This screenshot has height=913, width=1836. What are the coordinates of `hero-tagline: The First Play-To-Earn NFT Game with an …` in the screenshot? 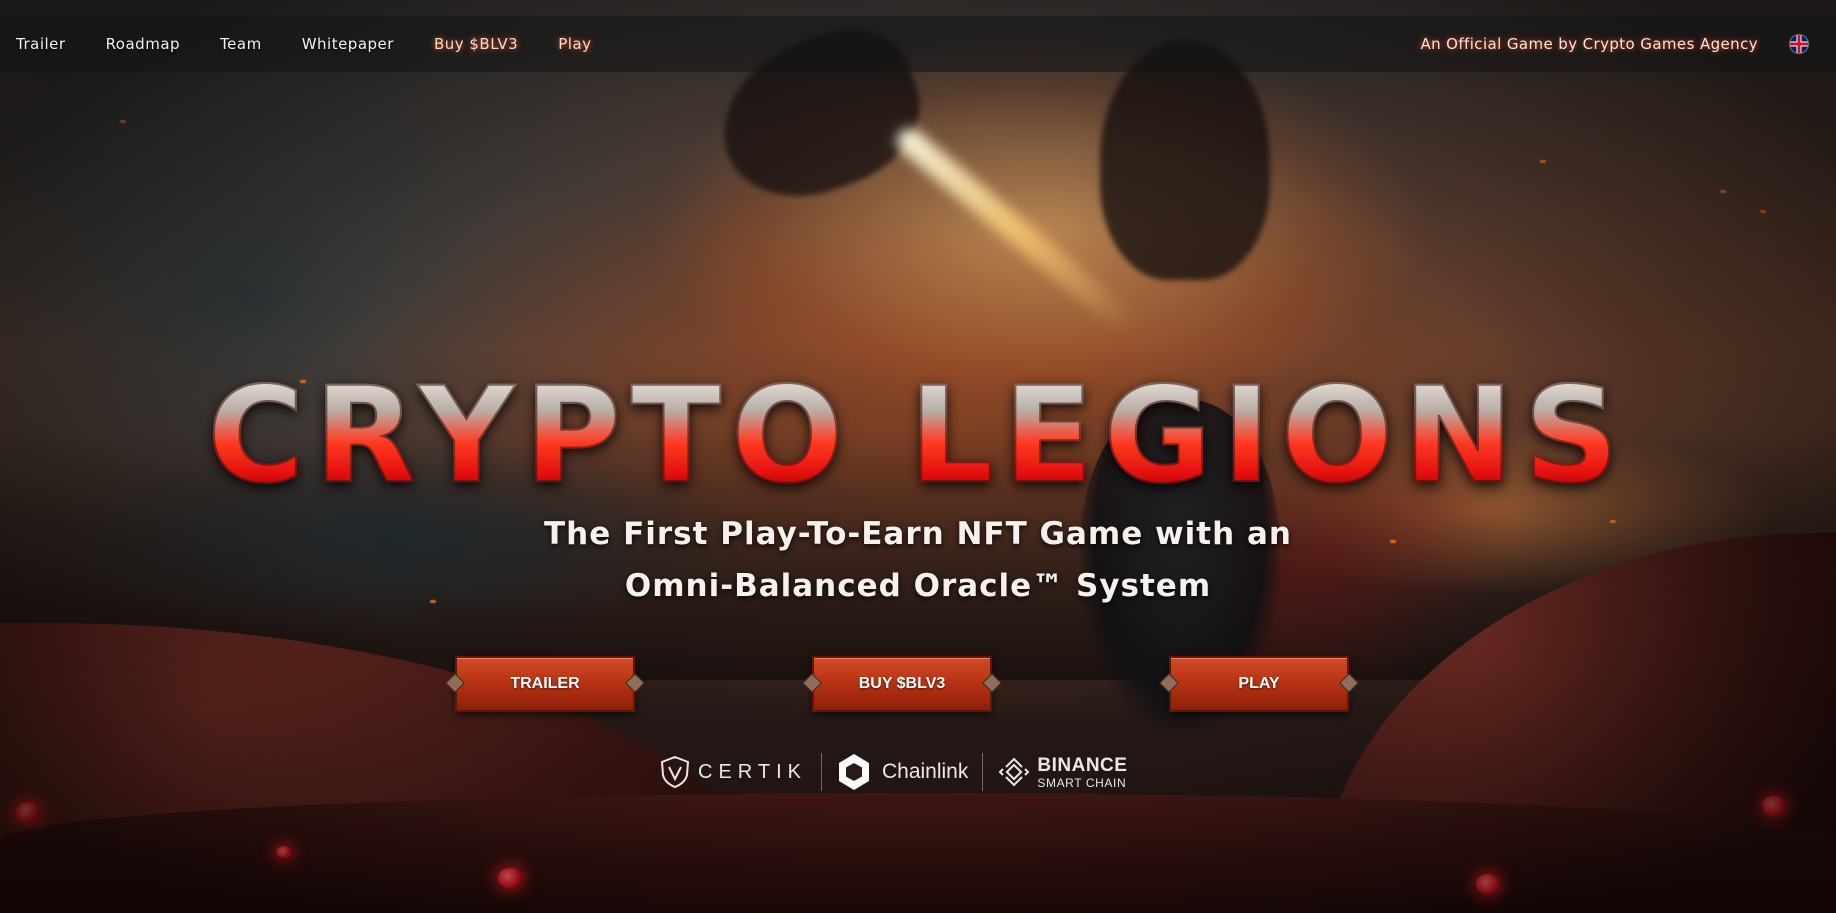 It's located at (918, 560).